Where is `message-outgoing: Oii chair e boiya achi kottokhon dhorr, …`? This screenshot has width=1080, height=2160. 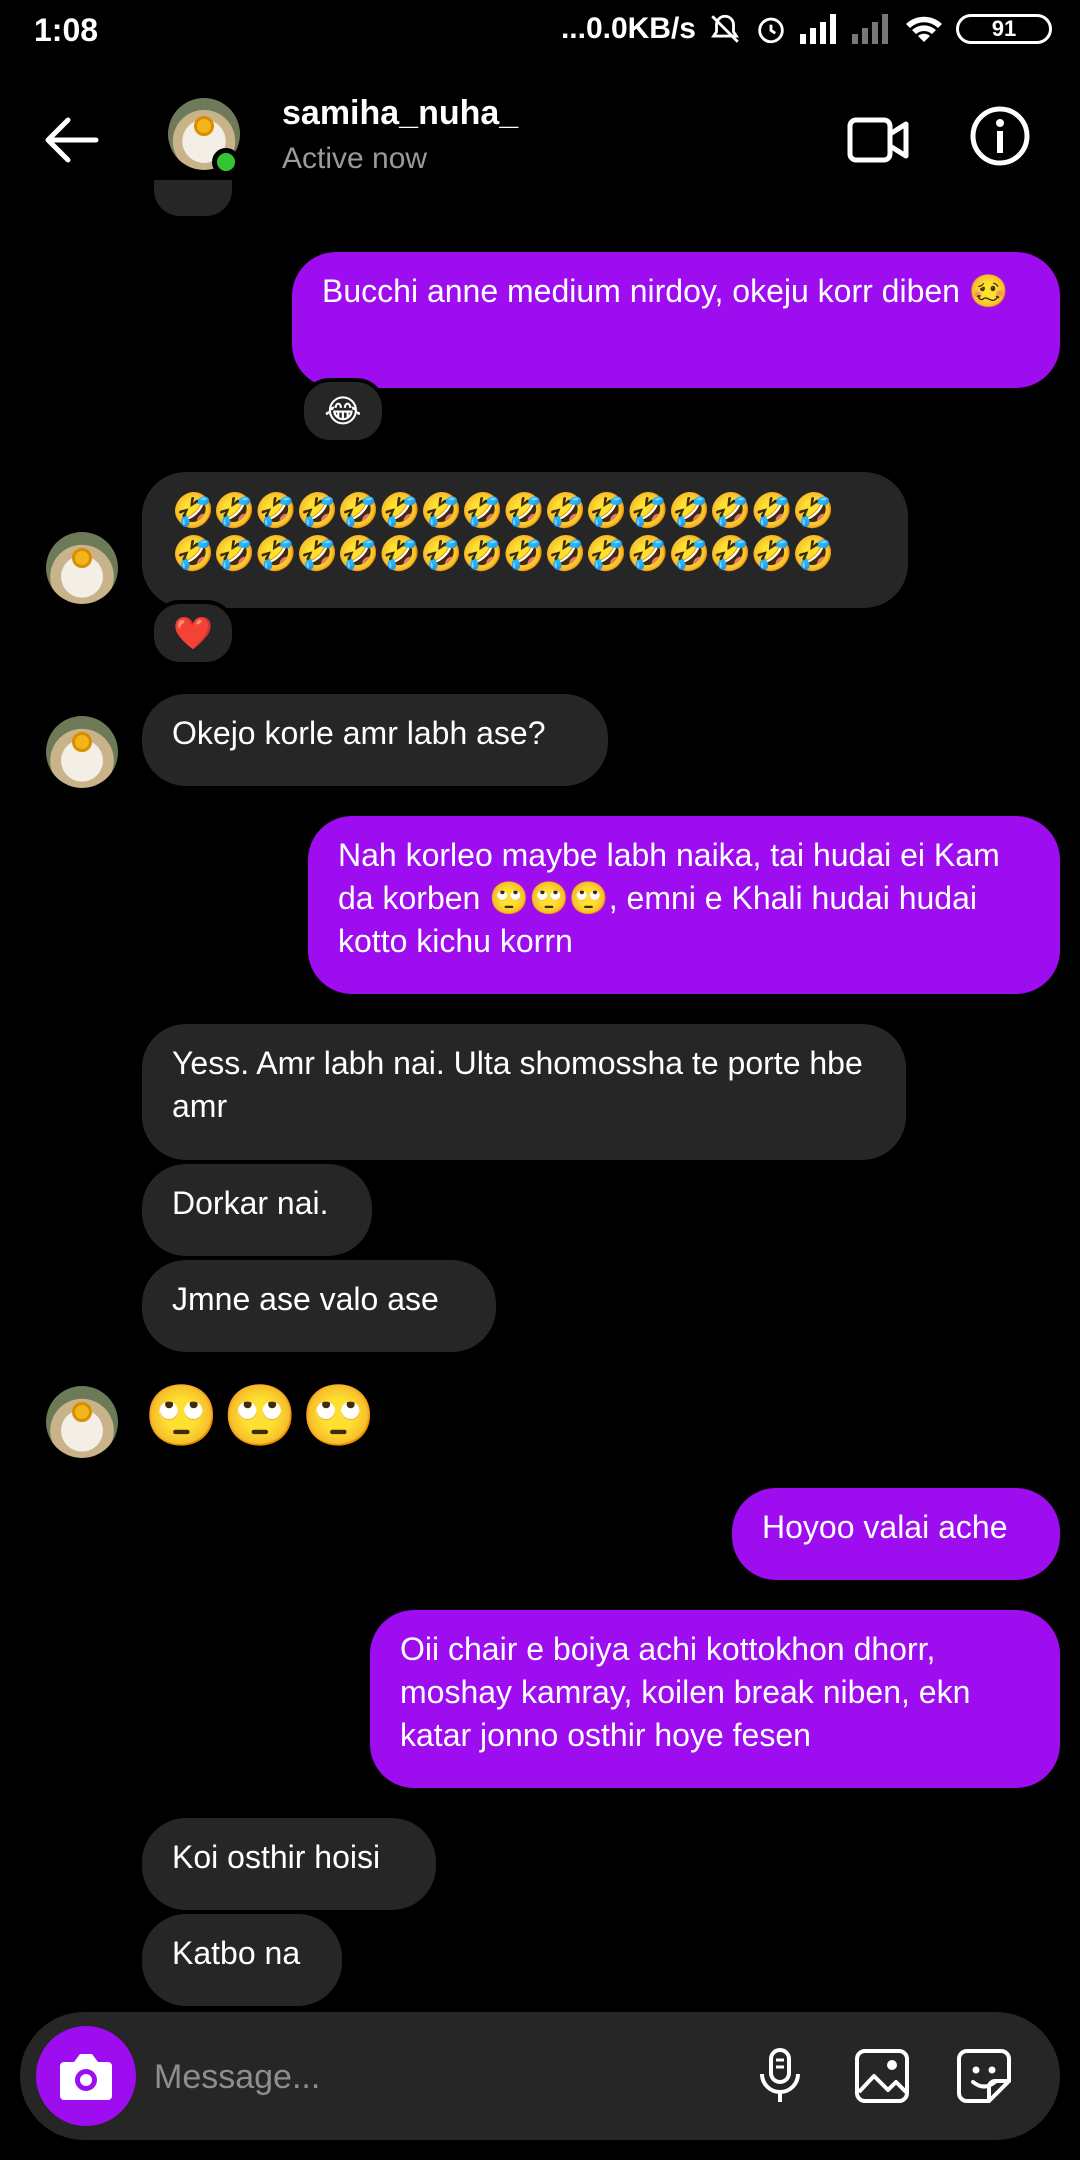
message-outgoing: Oii chair e boiya achi kottokhon dhorr, … is located at coordinates (715, 1699).